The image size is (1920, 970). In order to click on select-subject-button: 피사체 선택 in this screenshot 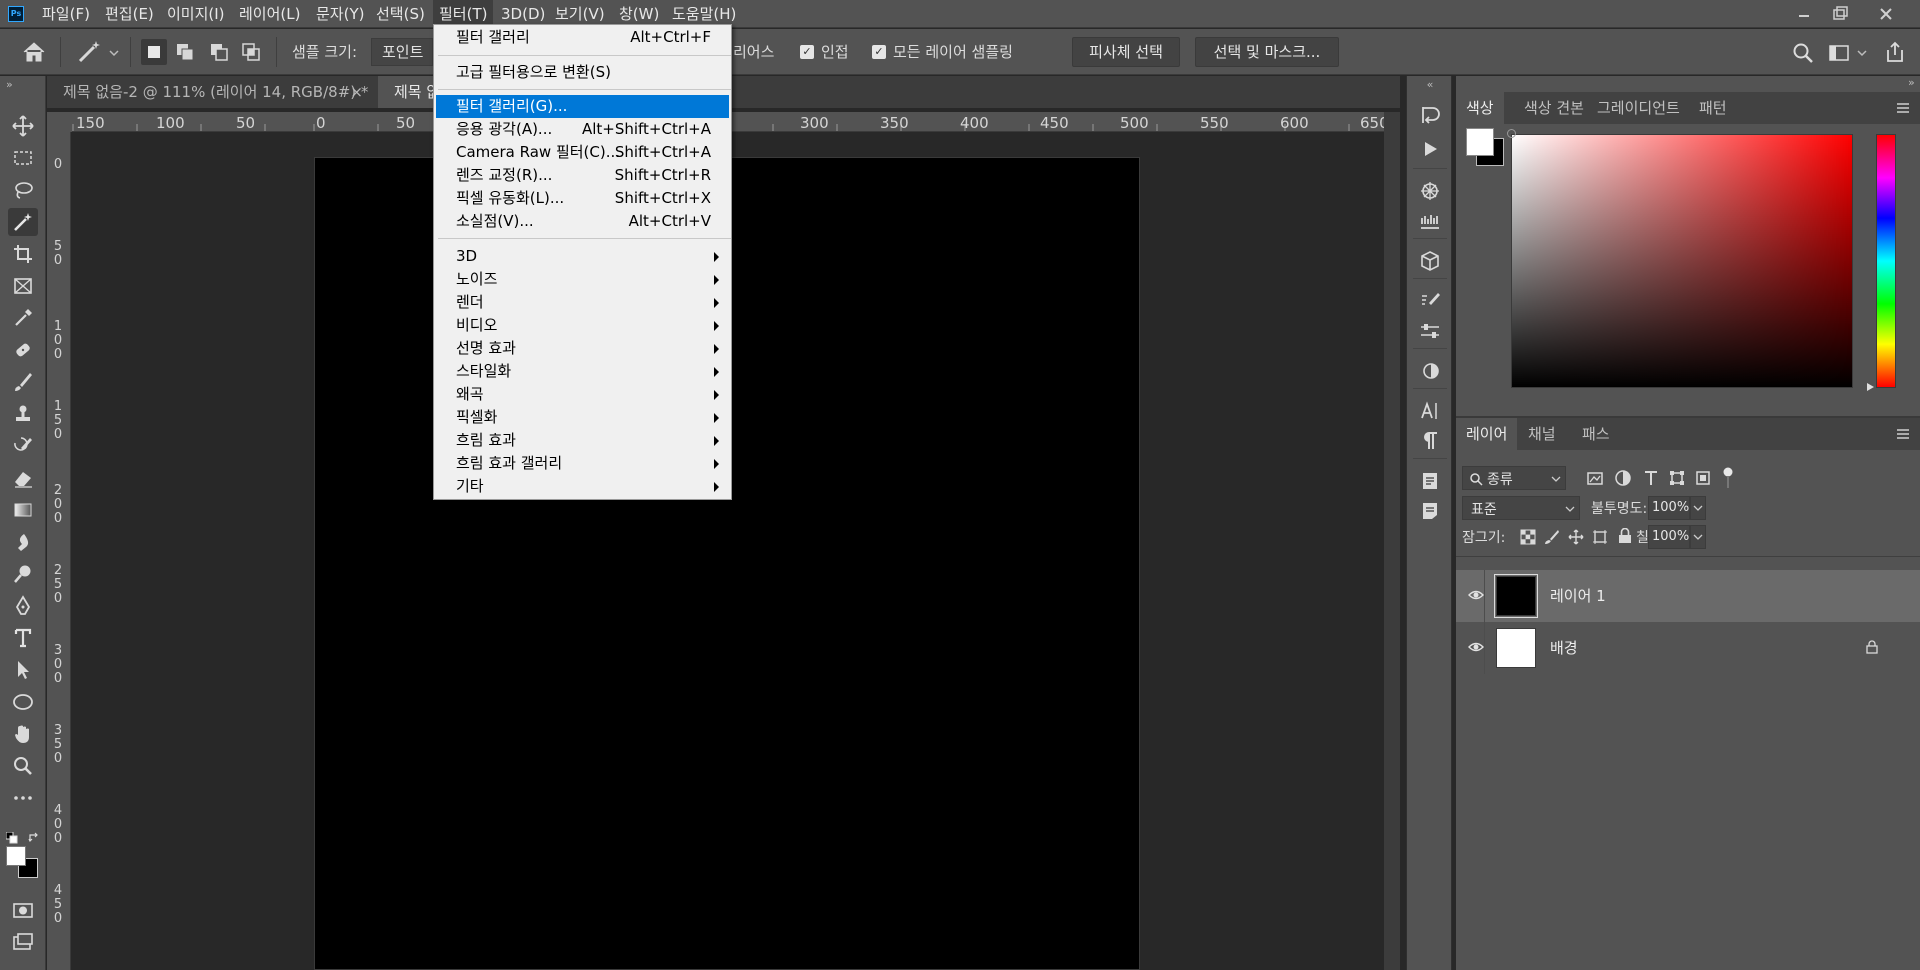, I will do `click(1126, 52)`.